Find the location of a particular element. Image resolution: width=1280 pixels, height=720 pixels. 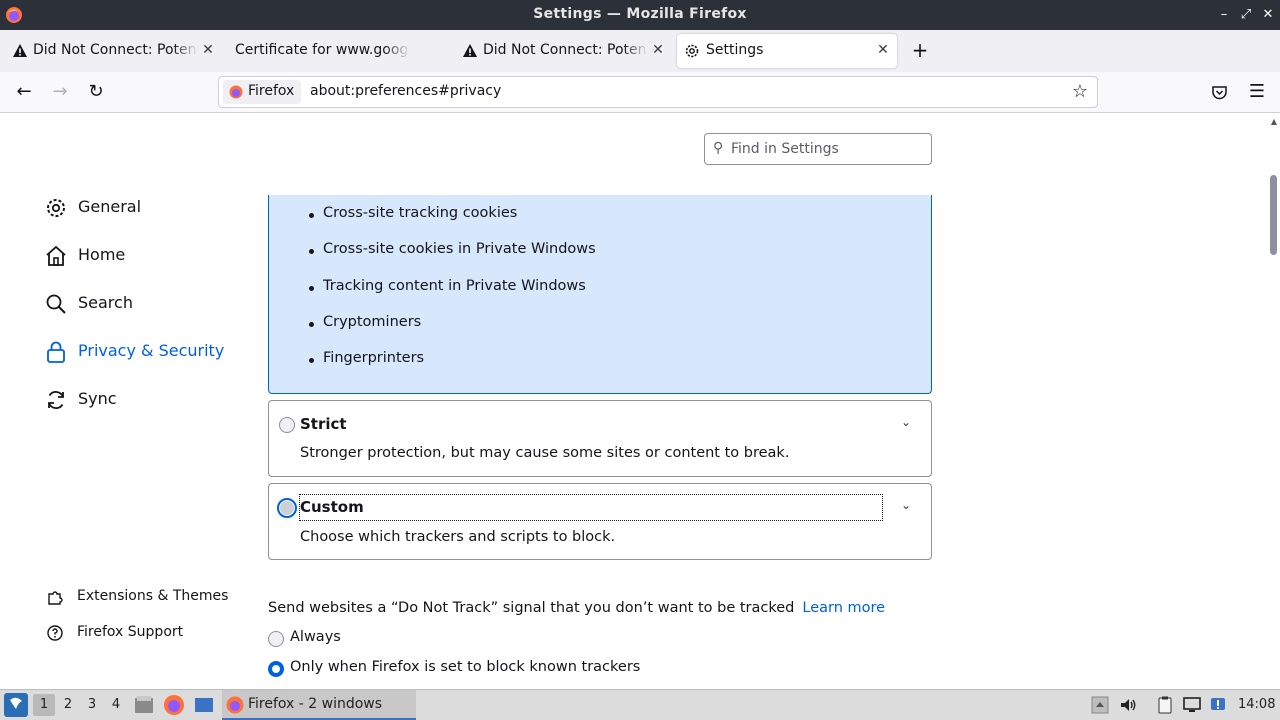

window-titlebar: Settings — Mozilla Firefox – ⤢ ✕ is located at coordinates (640, 15).